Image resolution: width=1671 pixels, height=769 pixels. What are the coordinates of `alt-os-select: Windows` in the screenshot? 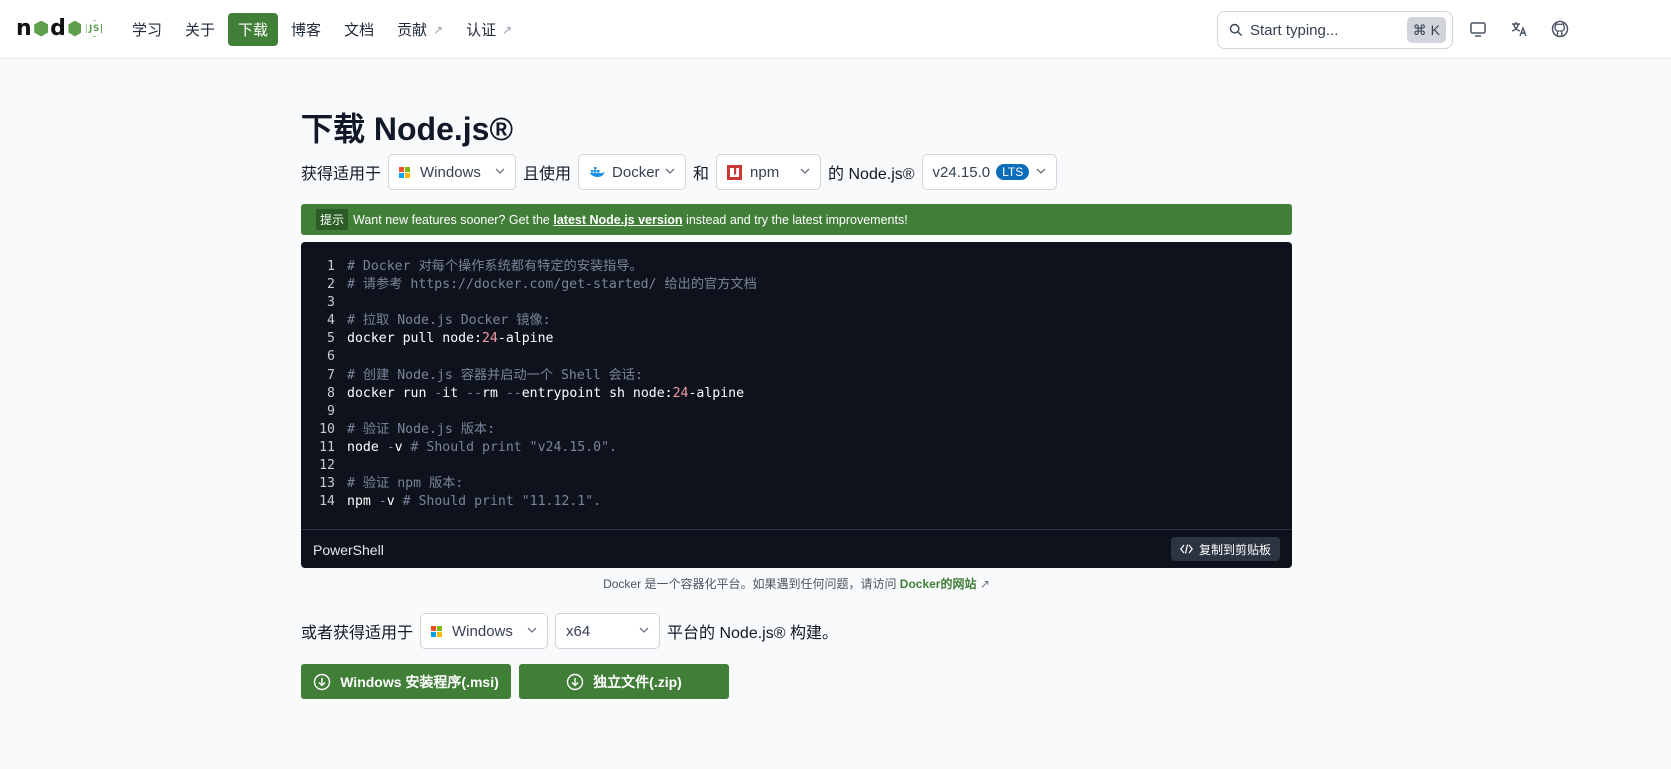 It's located at (484, 631).